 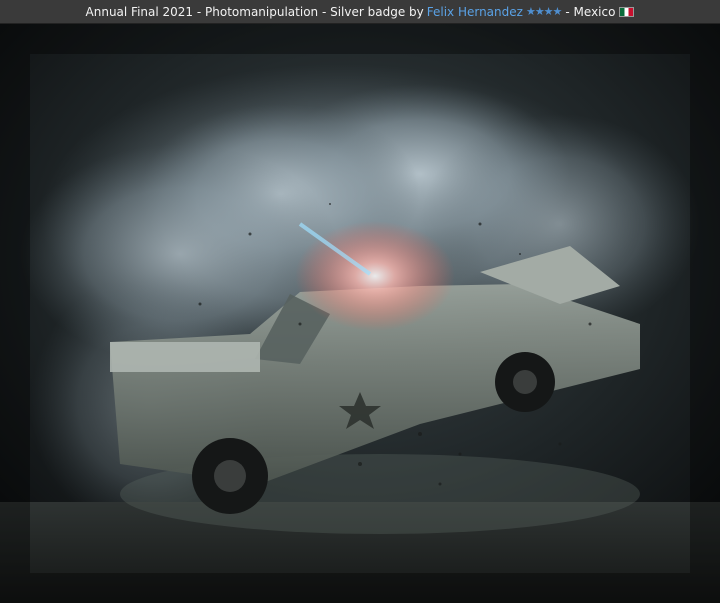 What do you see at coordinates (543, 11) in the screenshot?
I see `rating-stars-icon: ★★★★` at bounding box center [543, 11].